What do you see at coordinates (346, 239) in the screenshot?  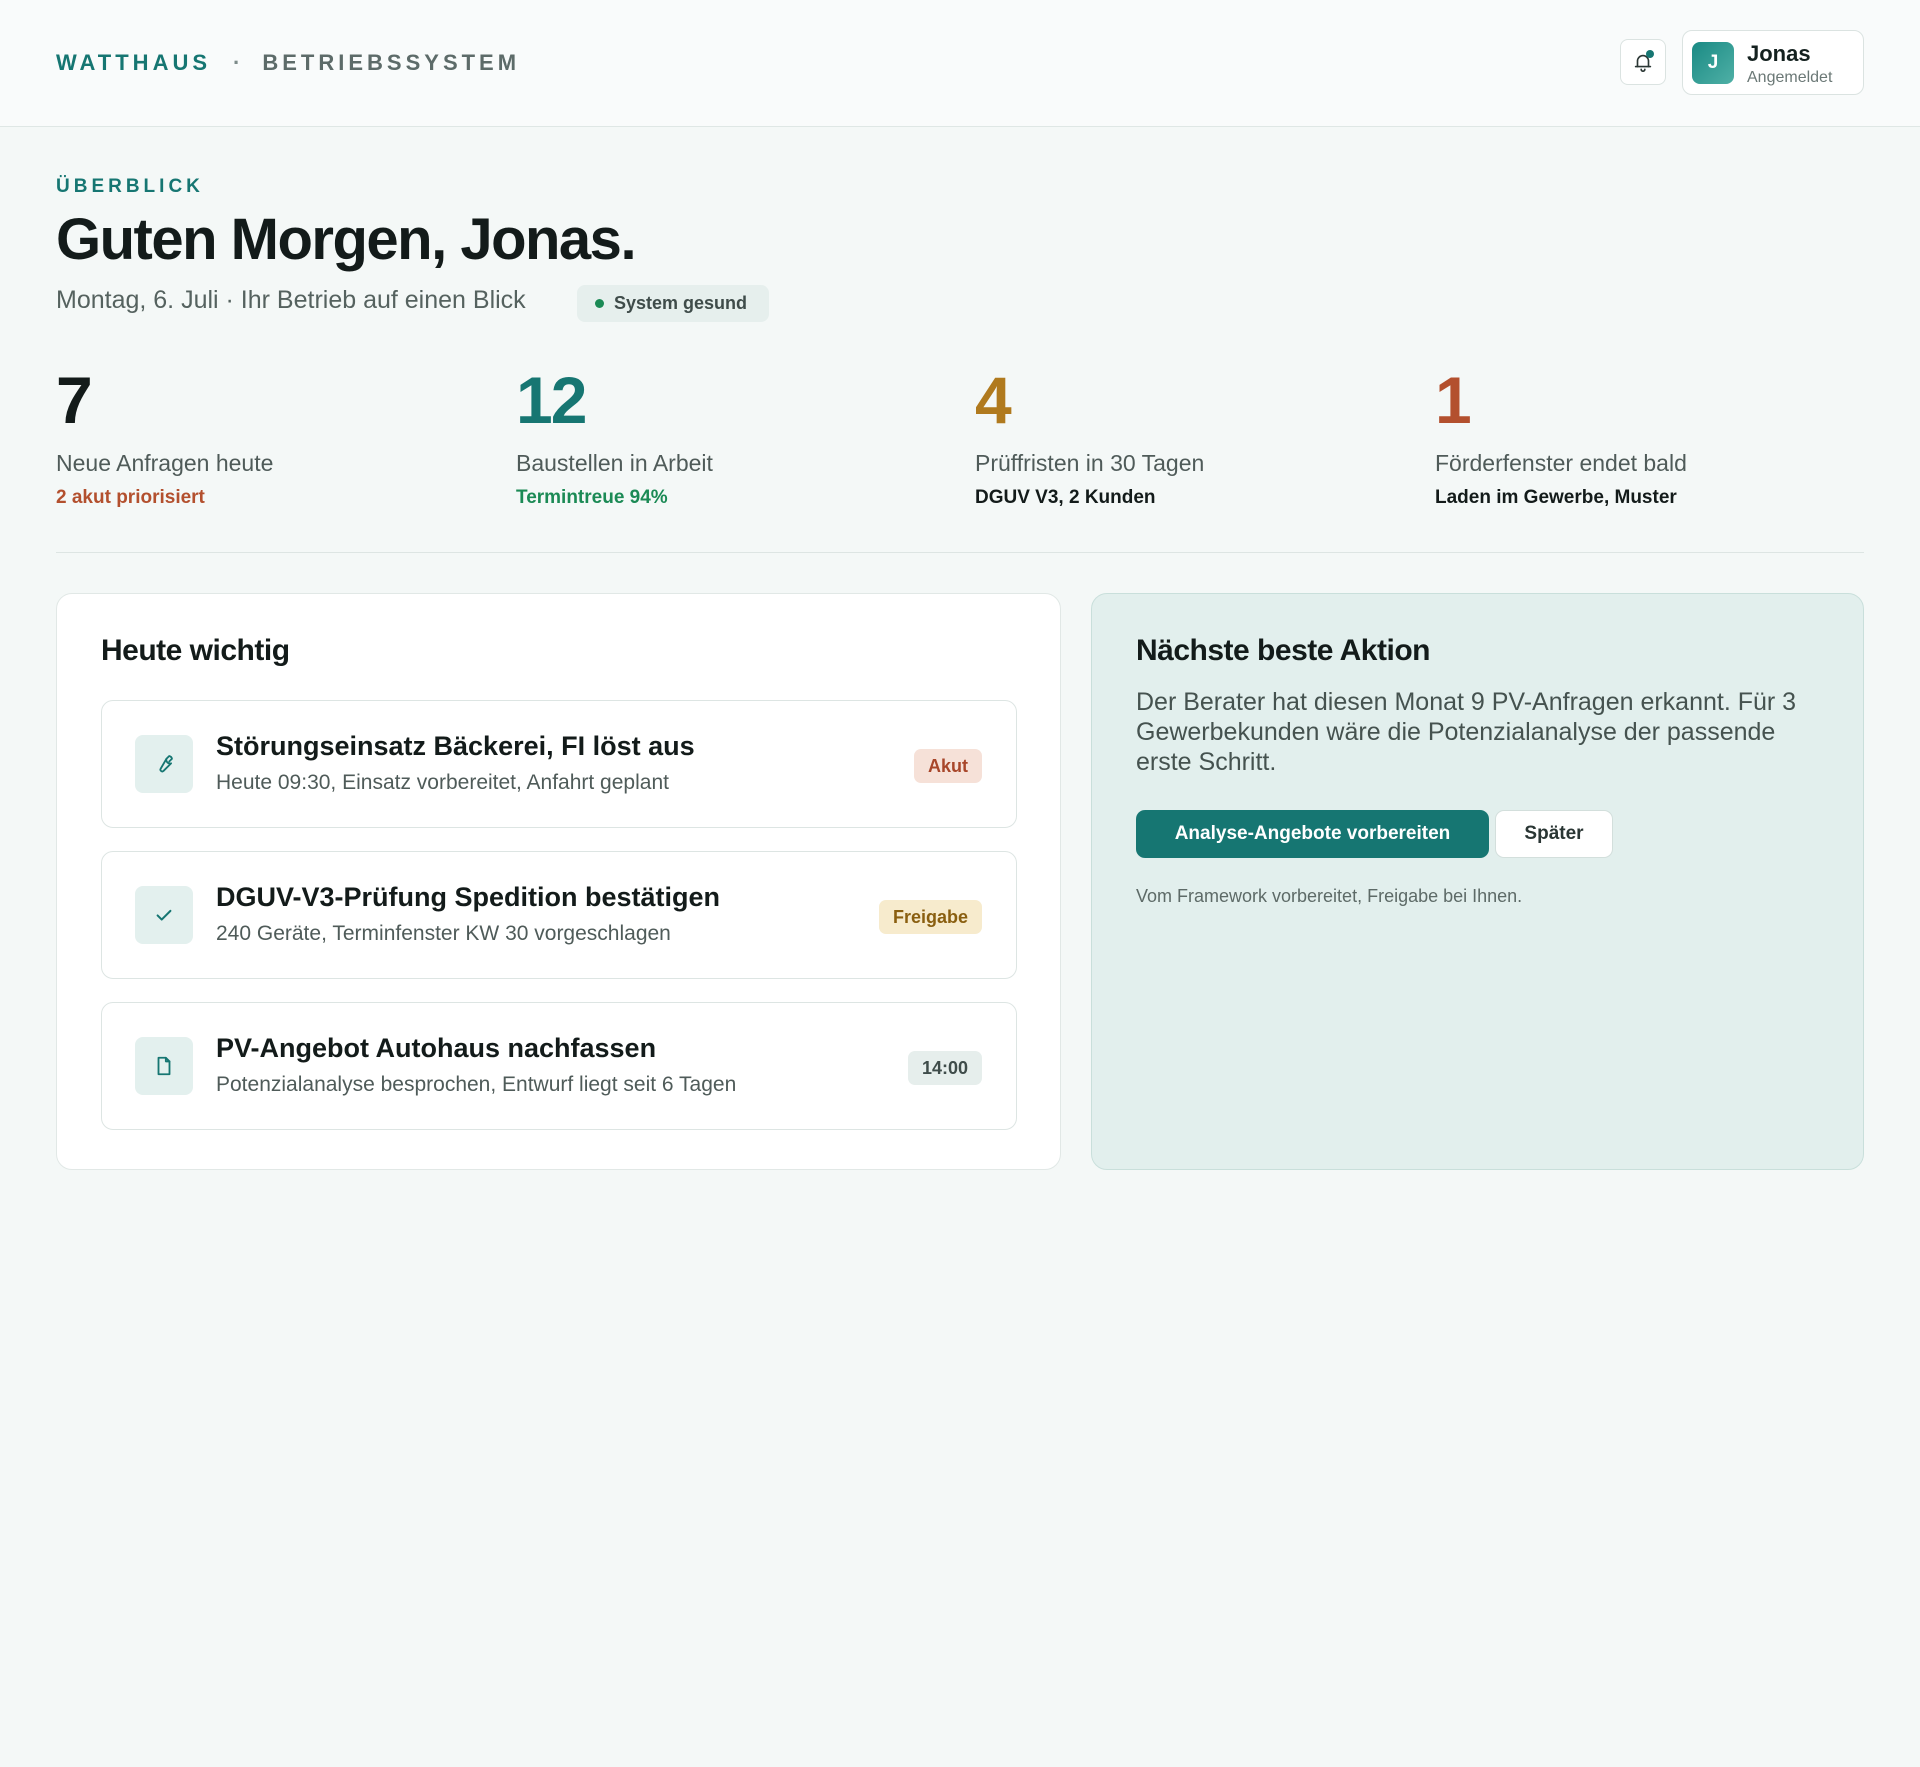 I see `page-title: Guten Morgen, Jonas.` at bounding box center [346, 239].